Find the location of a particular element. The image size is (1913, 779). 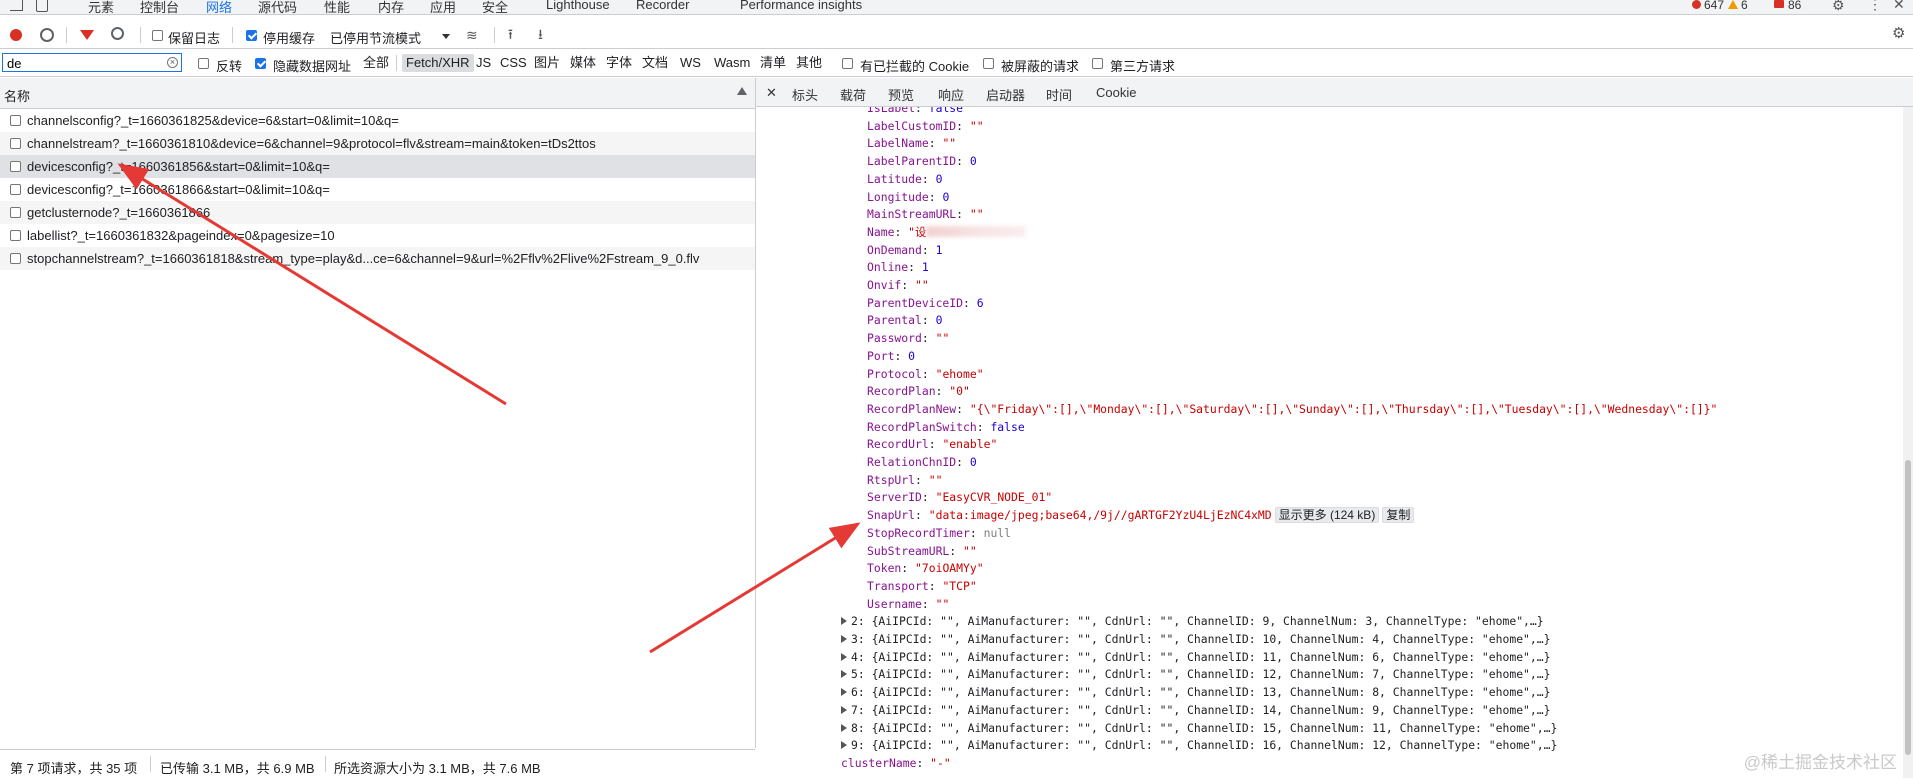

chevron-down-icon is located at coordinates (446, 36).